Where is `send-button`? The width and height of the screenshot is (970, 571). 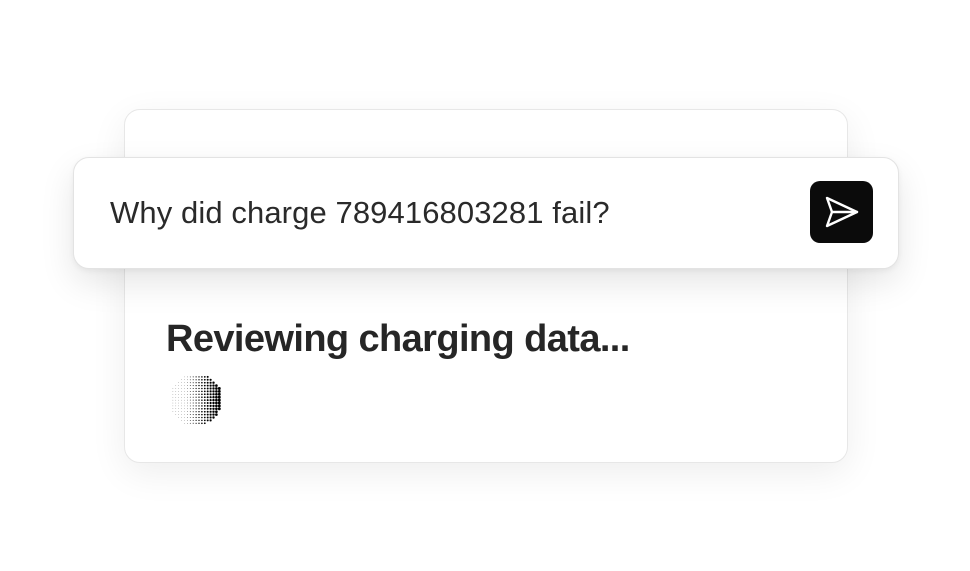
send-button is located at coordinates (841, 212).